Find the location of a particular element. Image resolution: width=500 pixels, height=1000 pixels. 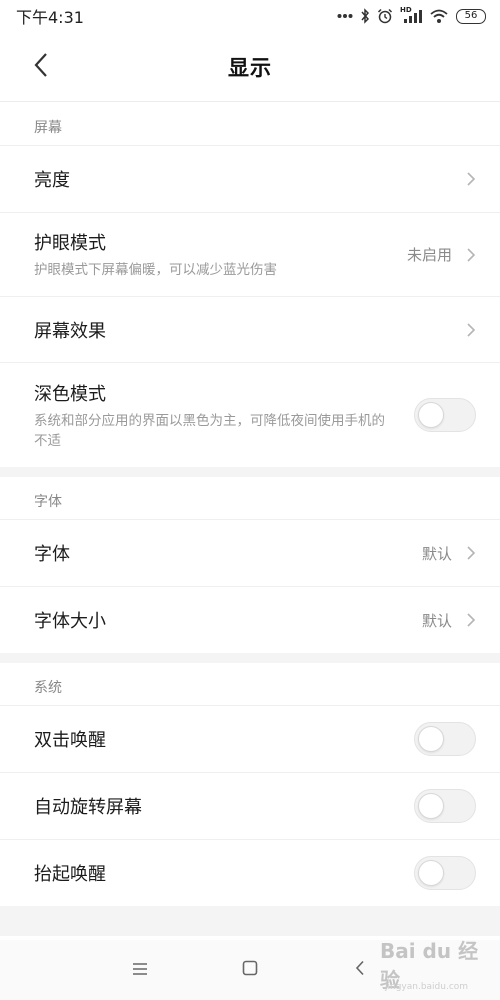

more-dots-icon is located at coordinates (345, 16).